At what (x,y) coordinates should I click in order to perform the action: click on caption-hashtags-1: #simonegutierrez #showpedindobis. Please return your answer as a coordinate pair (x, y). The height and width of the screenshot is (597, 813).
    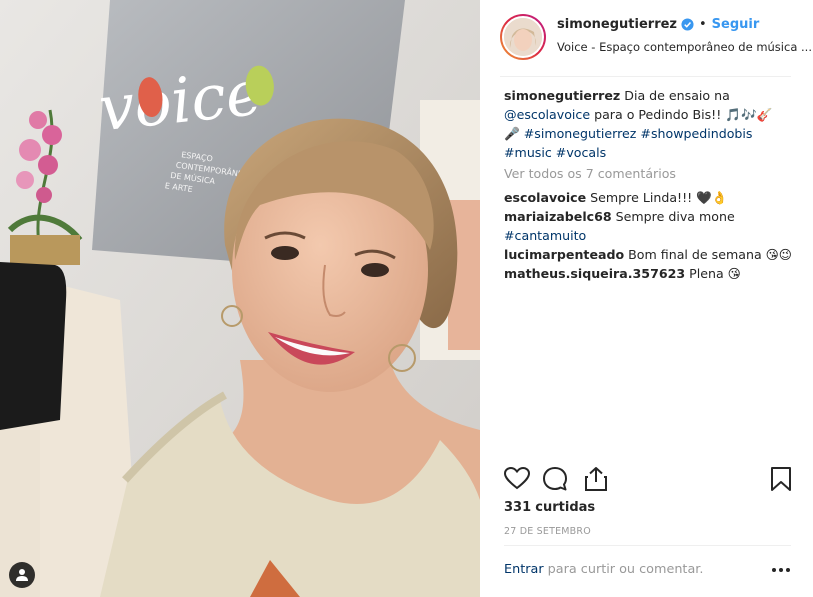
    Looking at the image, I should click on (638, 133).